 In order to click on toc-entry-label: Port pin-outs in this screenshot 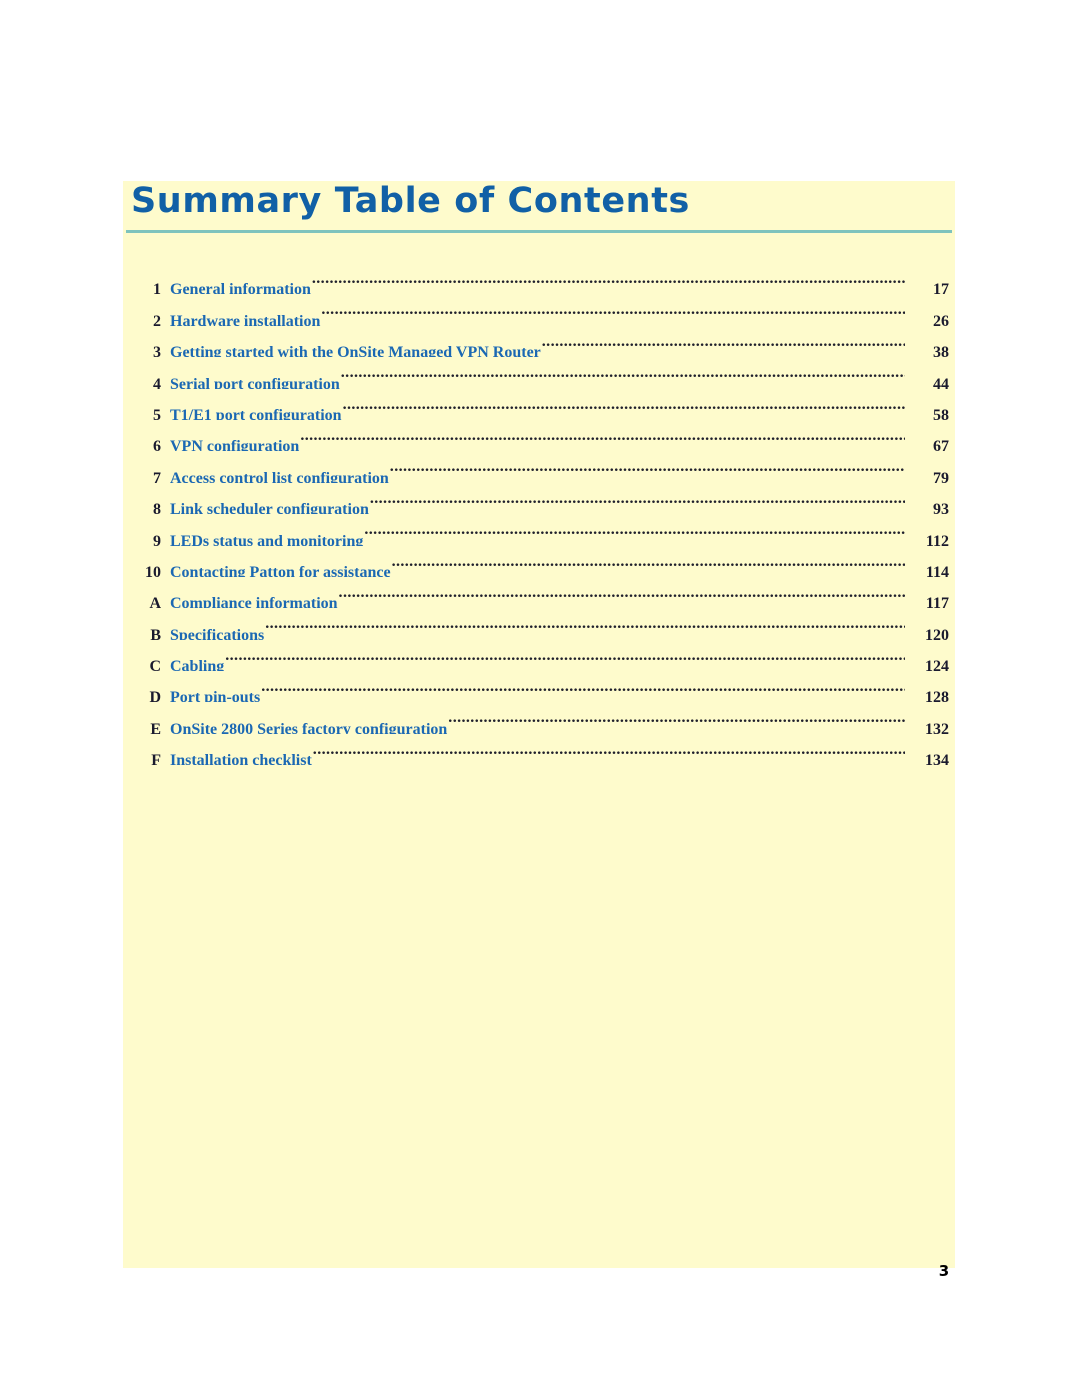, I will do `click(215, 692)`.